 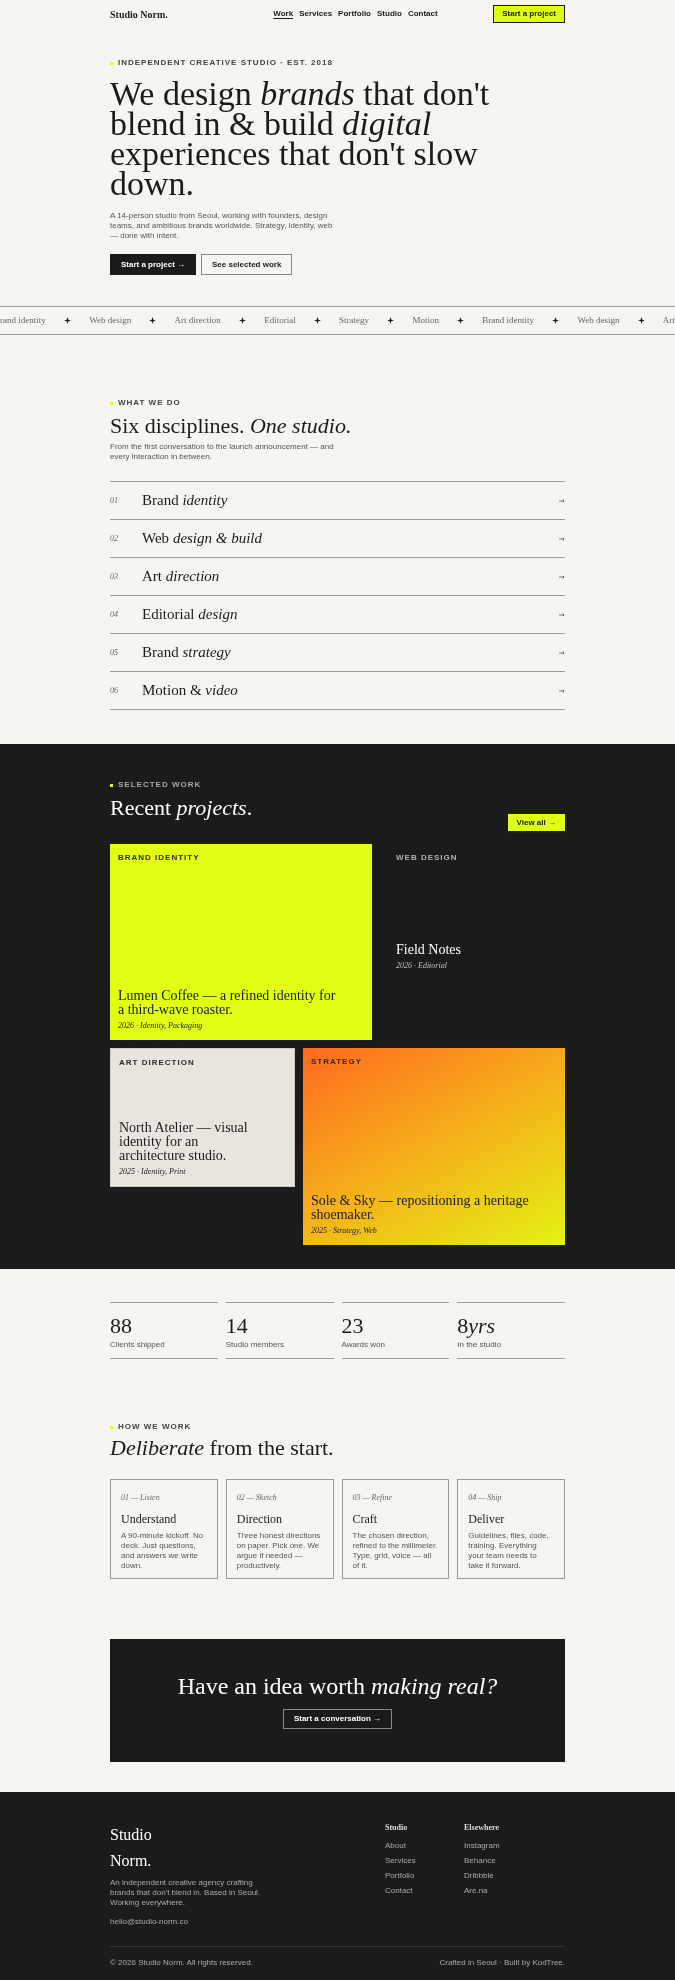 What do you see at coordinates (434, 1146) in the screenshot?
I see `project-card: STRATEGY Sole & Sky — repositioning a heritage shoemaker. 2025 · Strategy, Web` at bounding box center [434, 1146].